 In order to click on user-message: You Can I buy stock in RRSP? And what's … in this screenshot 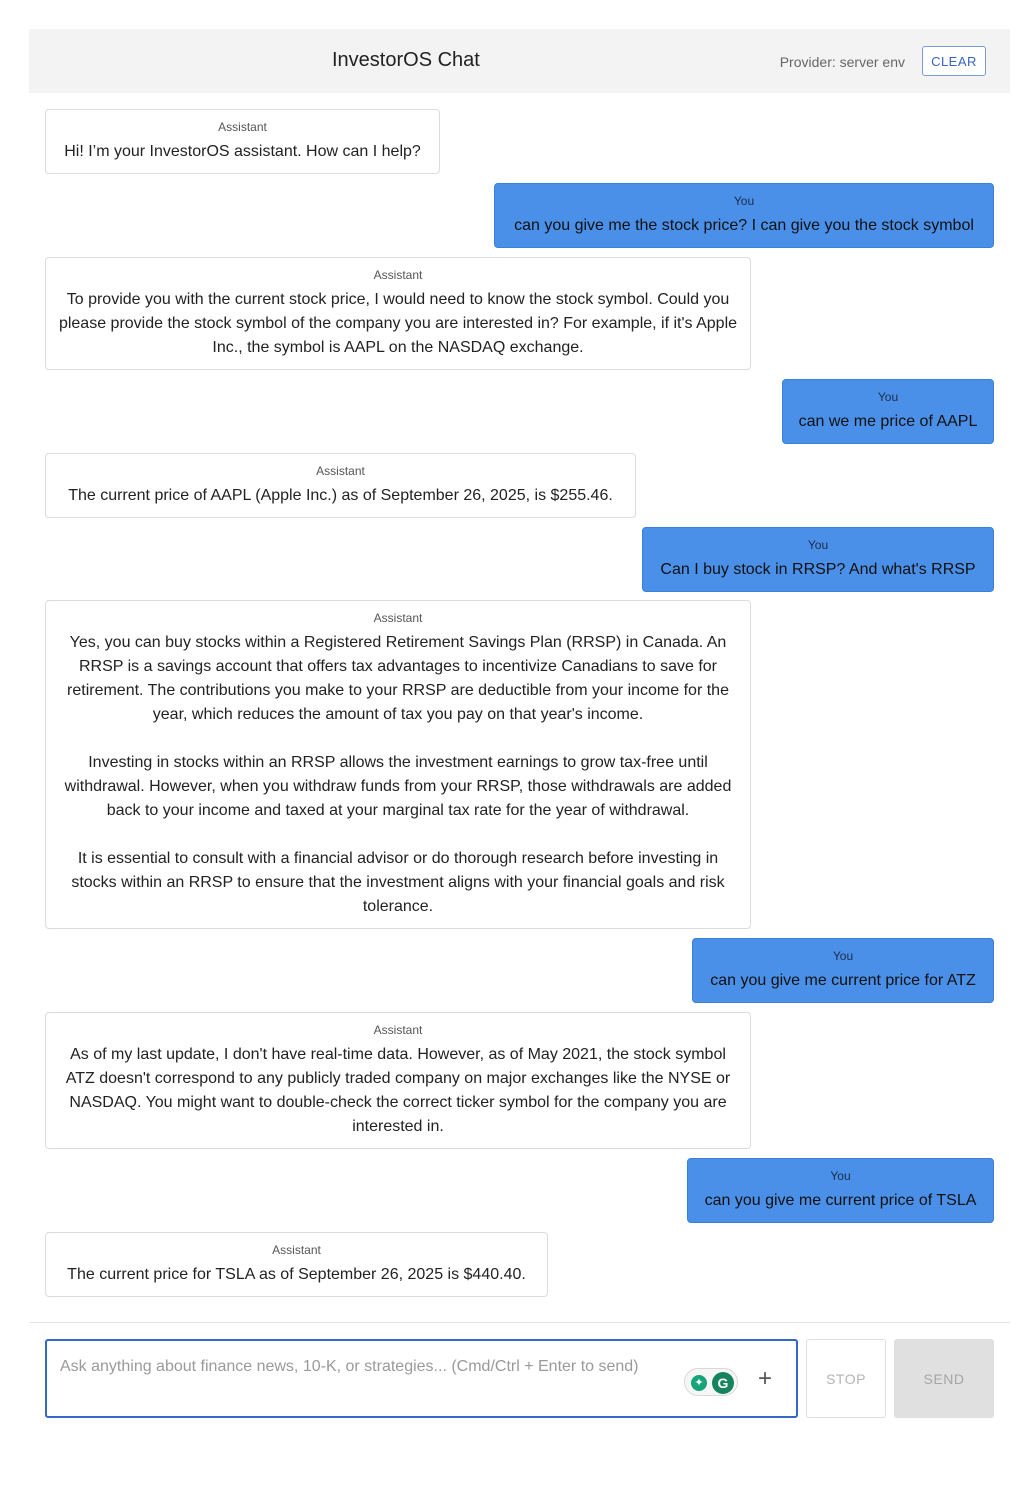, I will do `click(818, 559)`.